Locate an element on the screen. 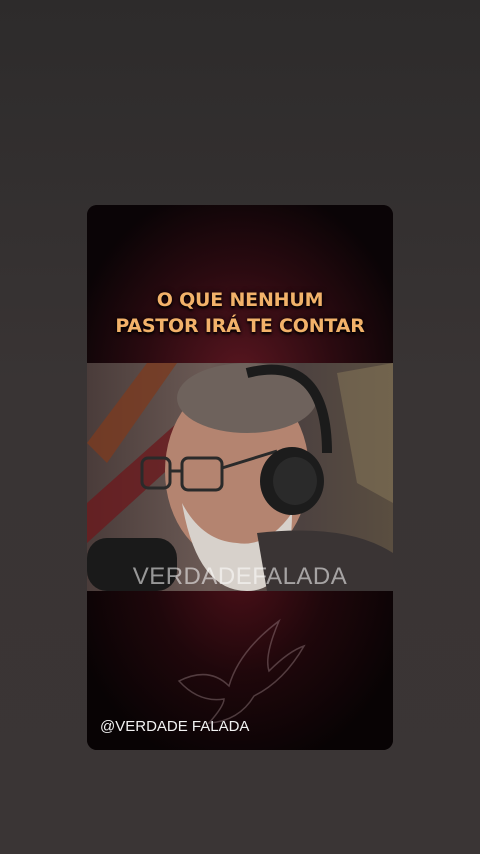 This screenshot has height=854, width=480. headline-line-2: PASTOR IRÁ TE CONTAR is located at coordinates (240, 326).